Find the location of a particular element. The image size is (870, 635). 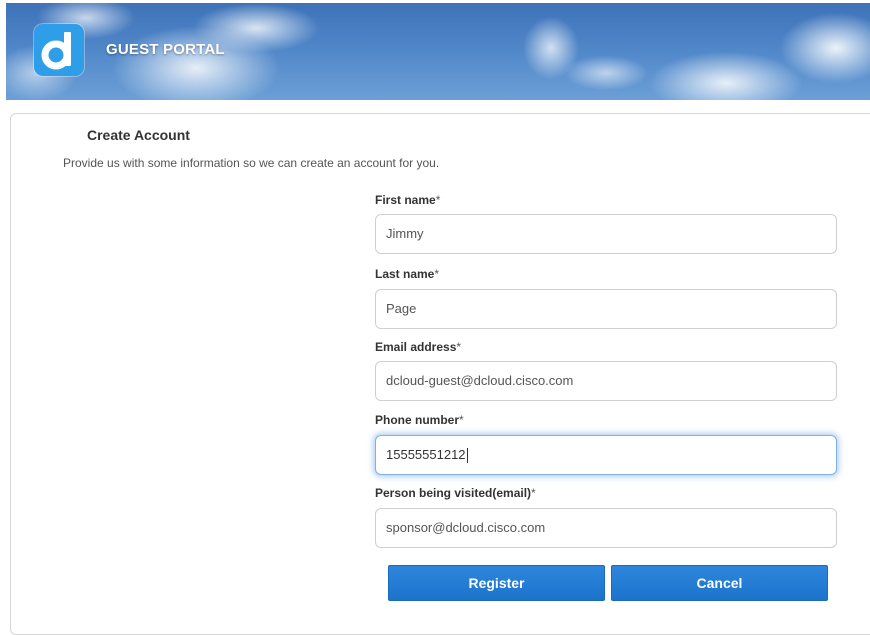

first-name-input: Jimmy is located at coordinates (606, 234).